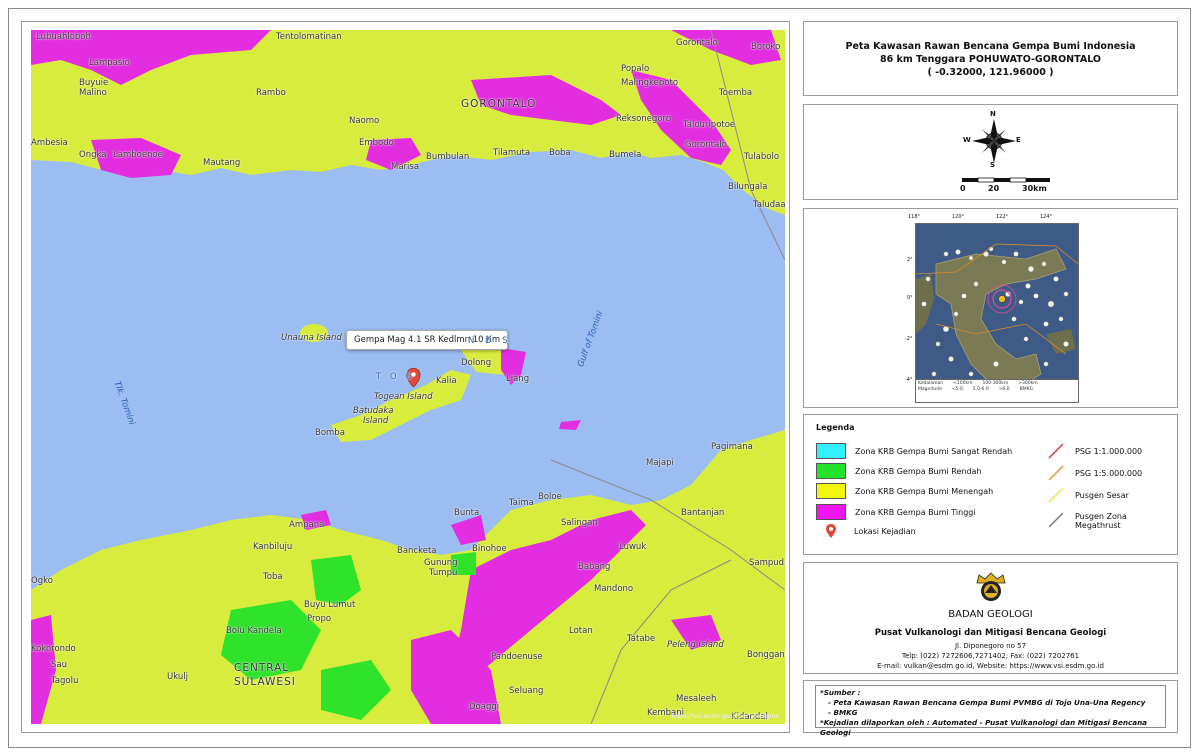  I want to click on place-label: Marisa, so click(405, 167).